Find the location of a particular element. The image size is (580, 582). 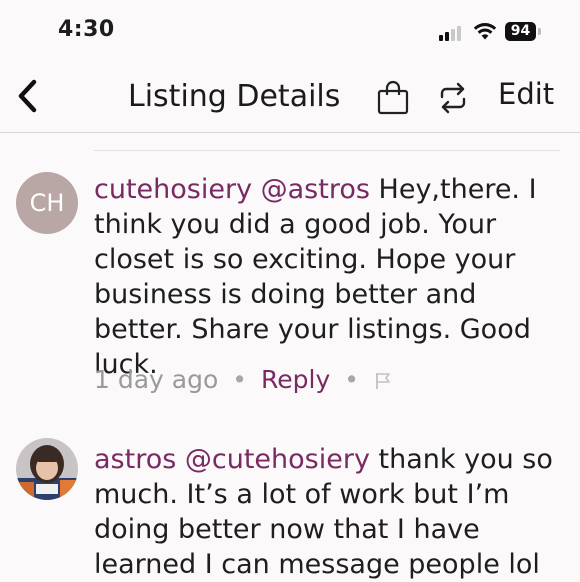

share-repost-icon is located at coordinates (453, 98).